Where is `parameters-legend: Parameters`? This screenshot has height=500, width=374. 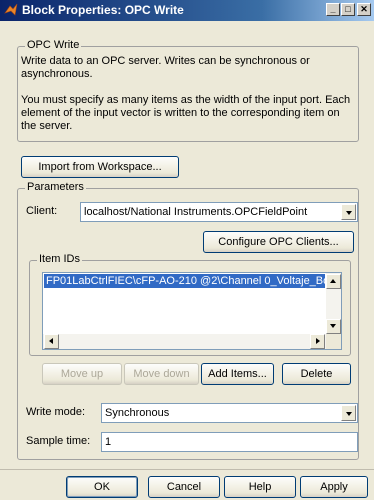 parameters-legend: Parameters is located at coordinates (55, 187).